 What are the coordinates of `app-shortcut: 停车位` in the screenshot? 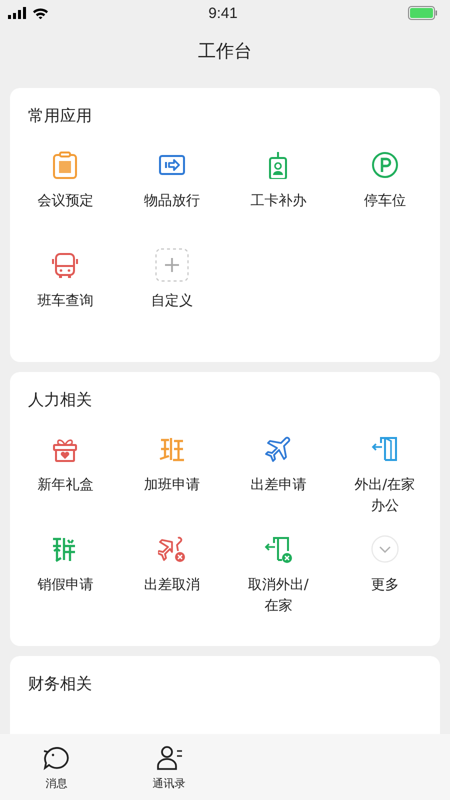 It's located at (385, 198).